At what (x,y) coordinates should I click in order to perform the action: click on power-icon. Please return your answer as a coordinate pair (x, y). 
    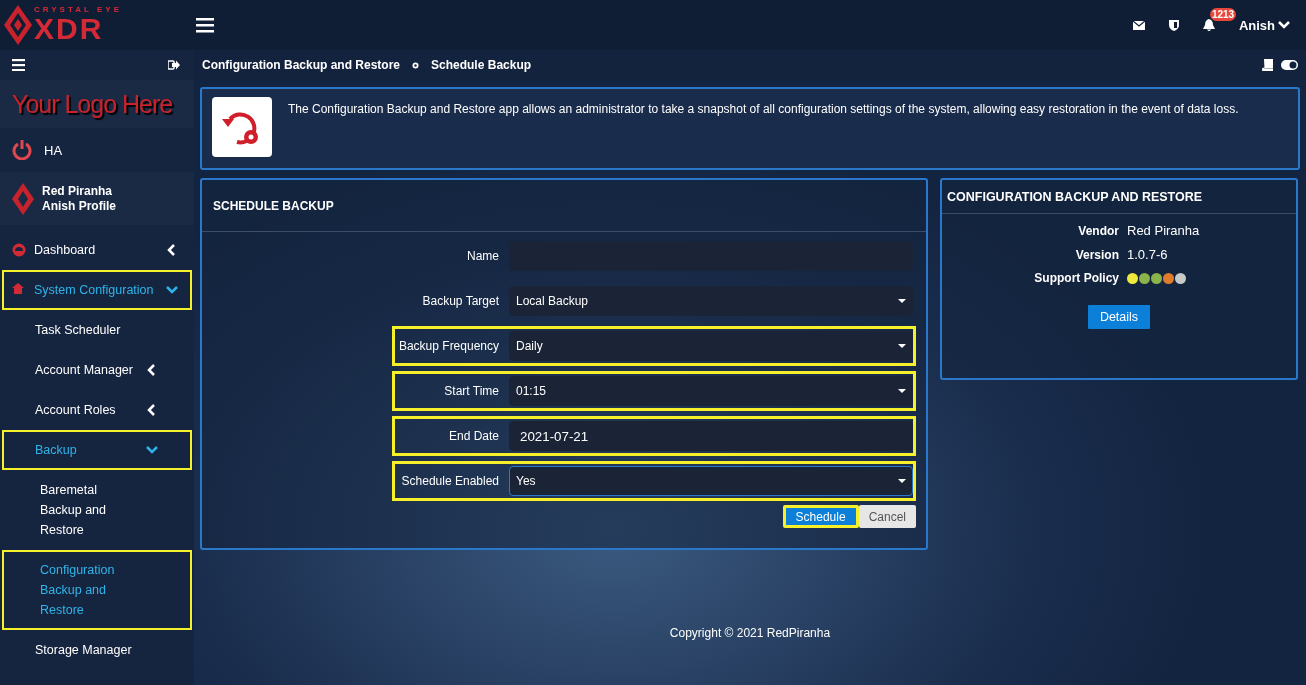
    Looking at the image, I should click on (22, 150).